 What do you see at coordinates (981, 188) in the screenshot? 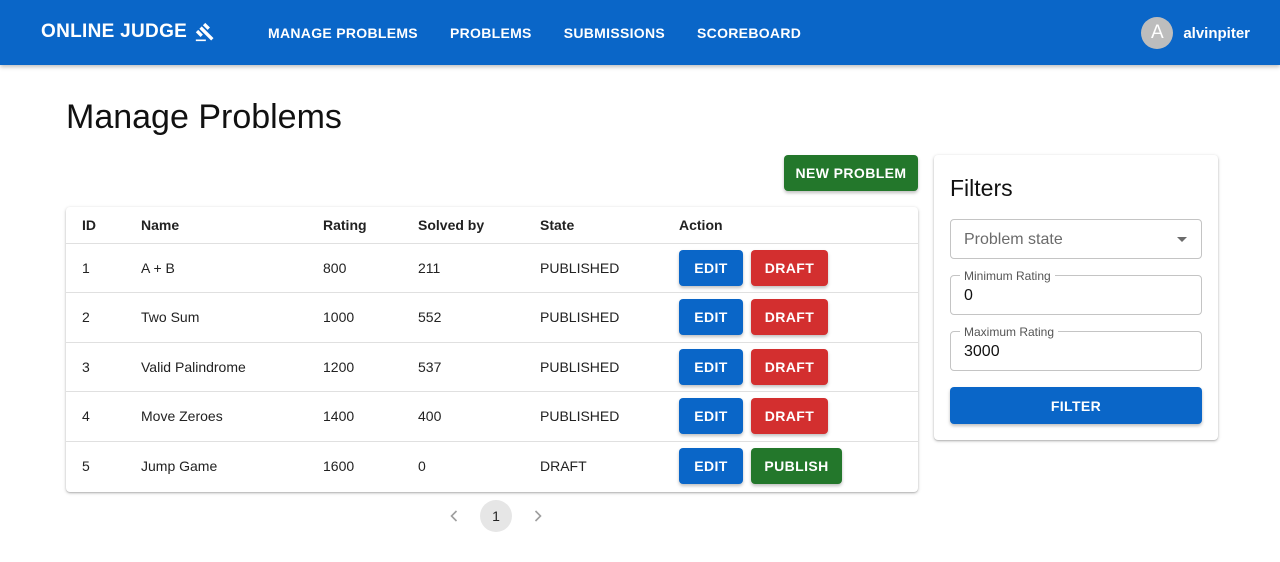
I see `filters-title: Filters` at bounding box center [981, 188].